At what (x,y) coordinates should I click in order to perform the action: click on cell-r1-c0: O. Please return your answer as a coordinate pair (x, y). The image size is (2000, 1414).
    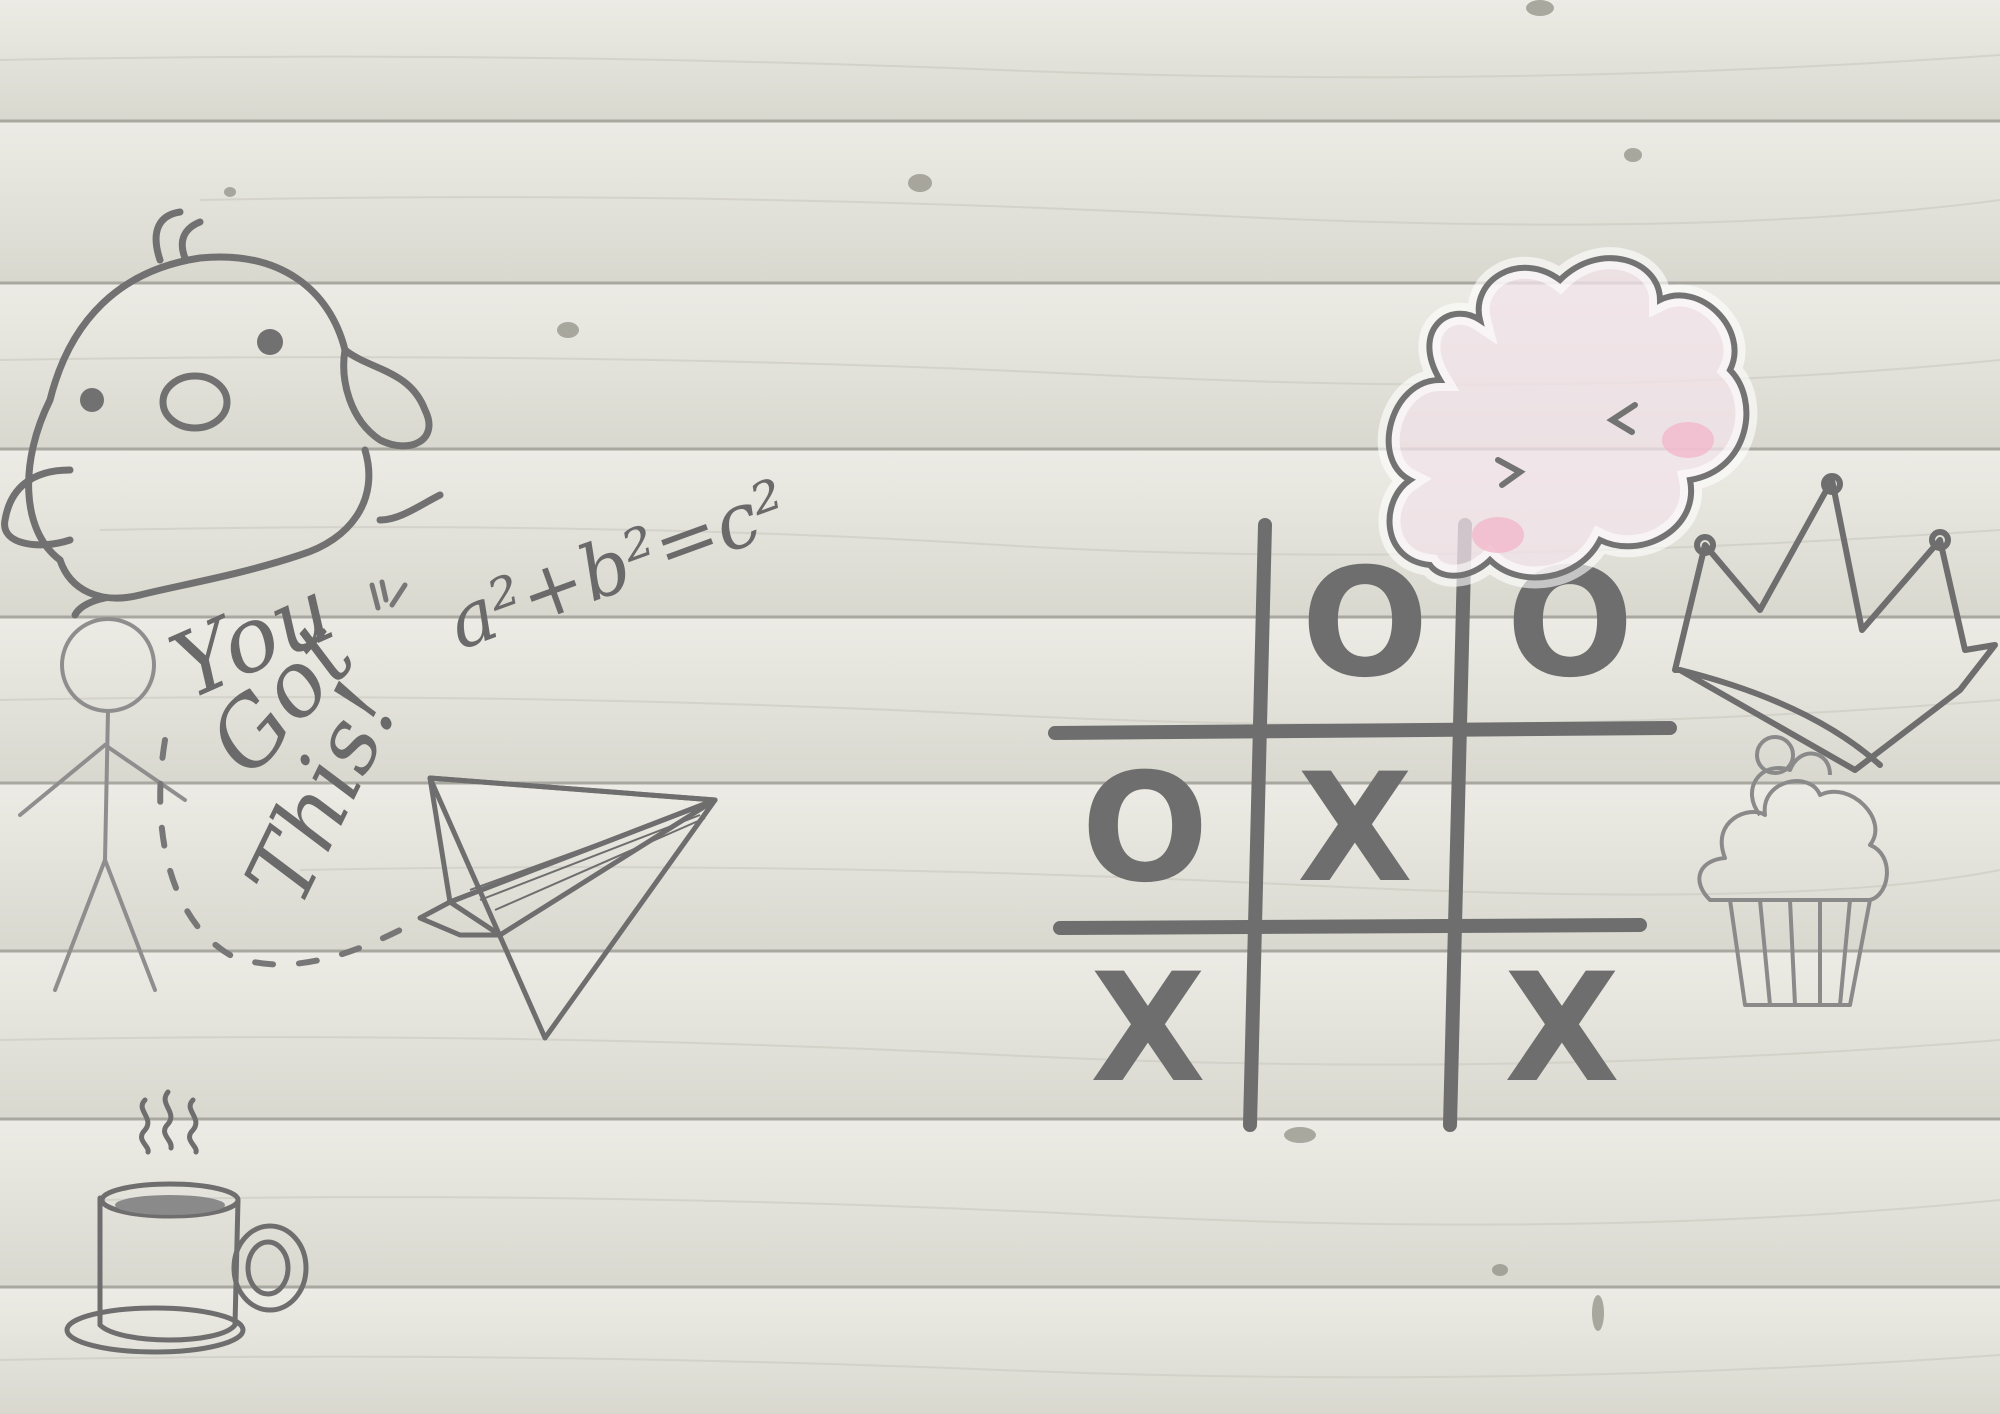
    Looking at the image, I should click on (1145, 829).